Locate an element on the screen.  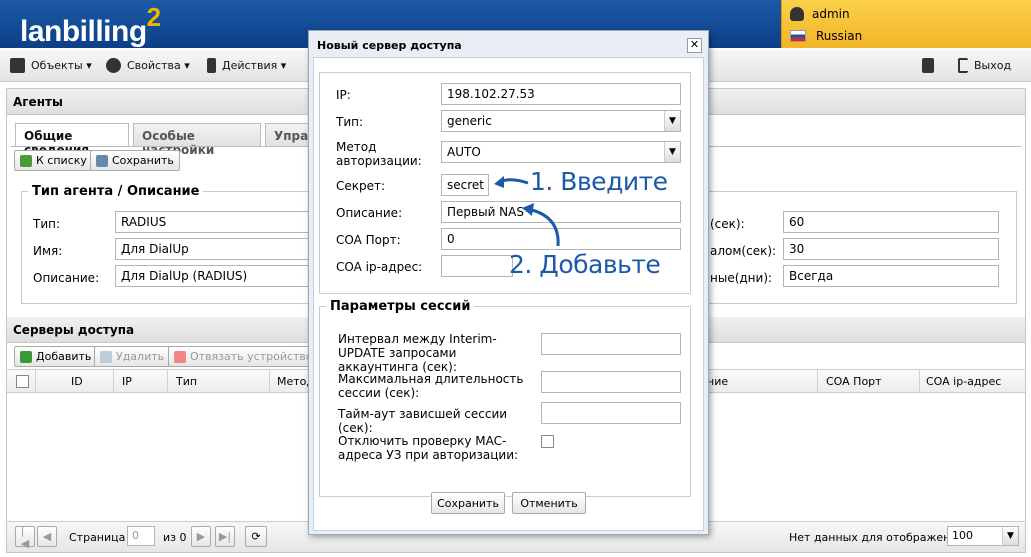
menu-objects-label: Объекты is located at coordinates (57, 65).